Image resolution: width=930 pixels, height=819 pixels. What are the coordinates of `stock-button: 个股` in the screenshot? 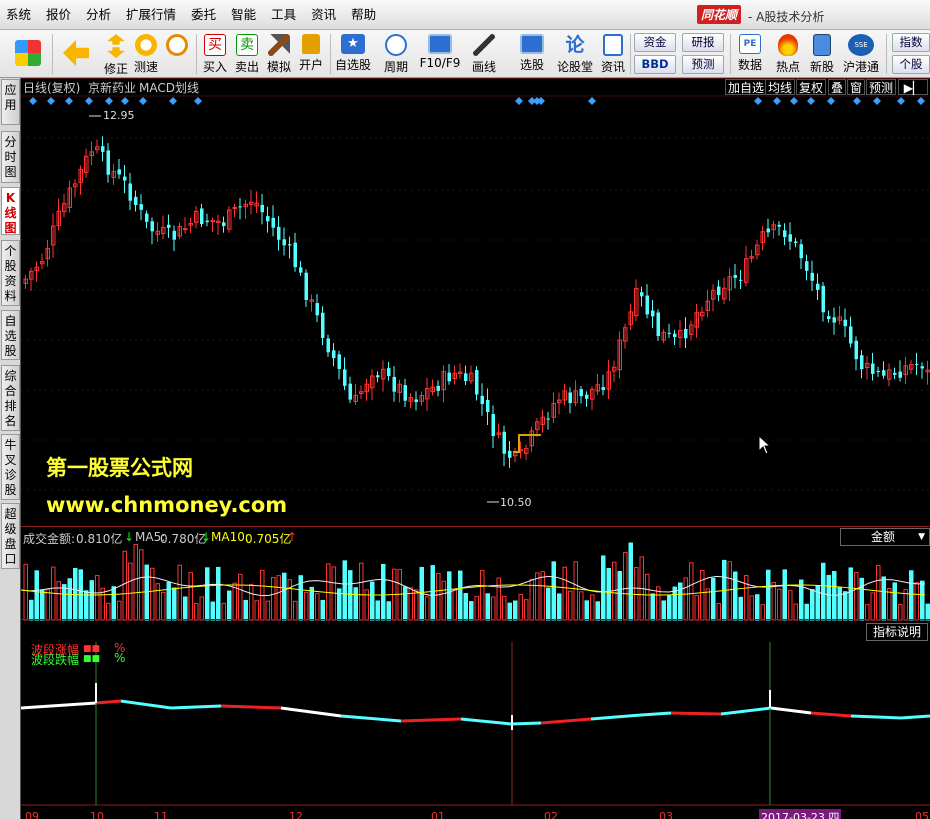 It's located at (911, 64).